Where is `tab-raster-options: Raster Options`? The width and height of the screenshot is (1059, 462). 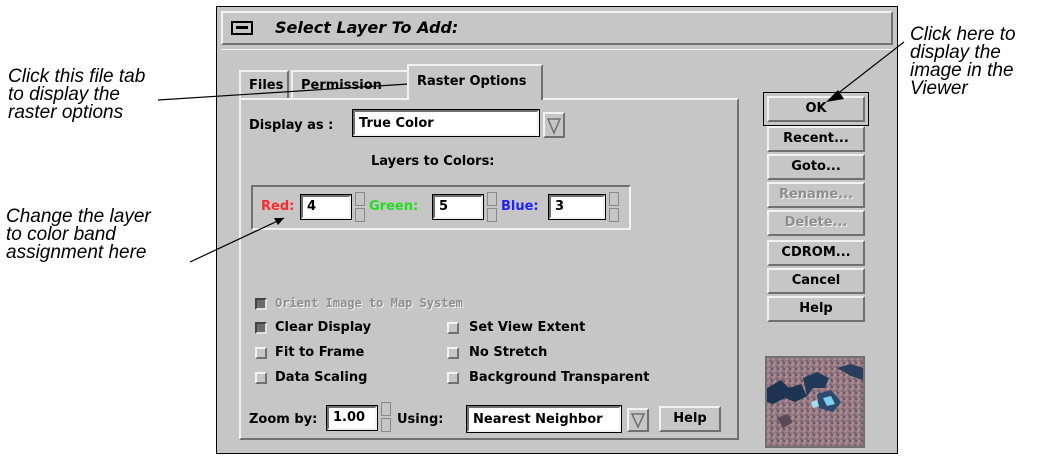
tab-raster-options: Raster Options is located at coordinates (475, 82).